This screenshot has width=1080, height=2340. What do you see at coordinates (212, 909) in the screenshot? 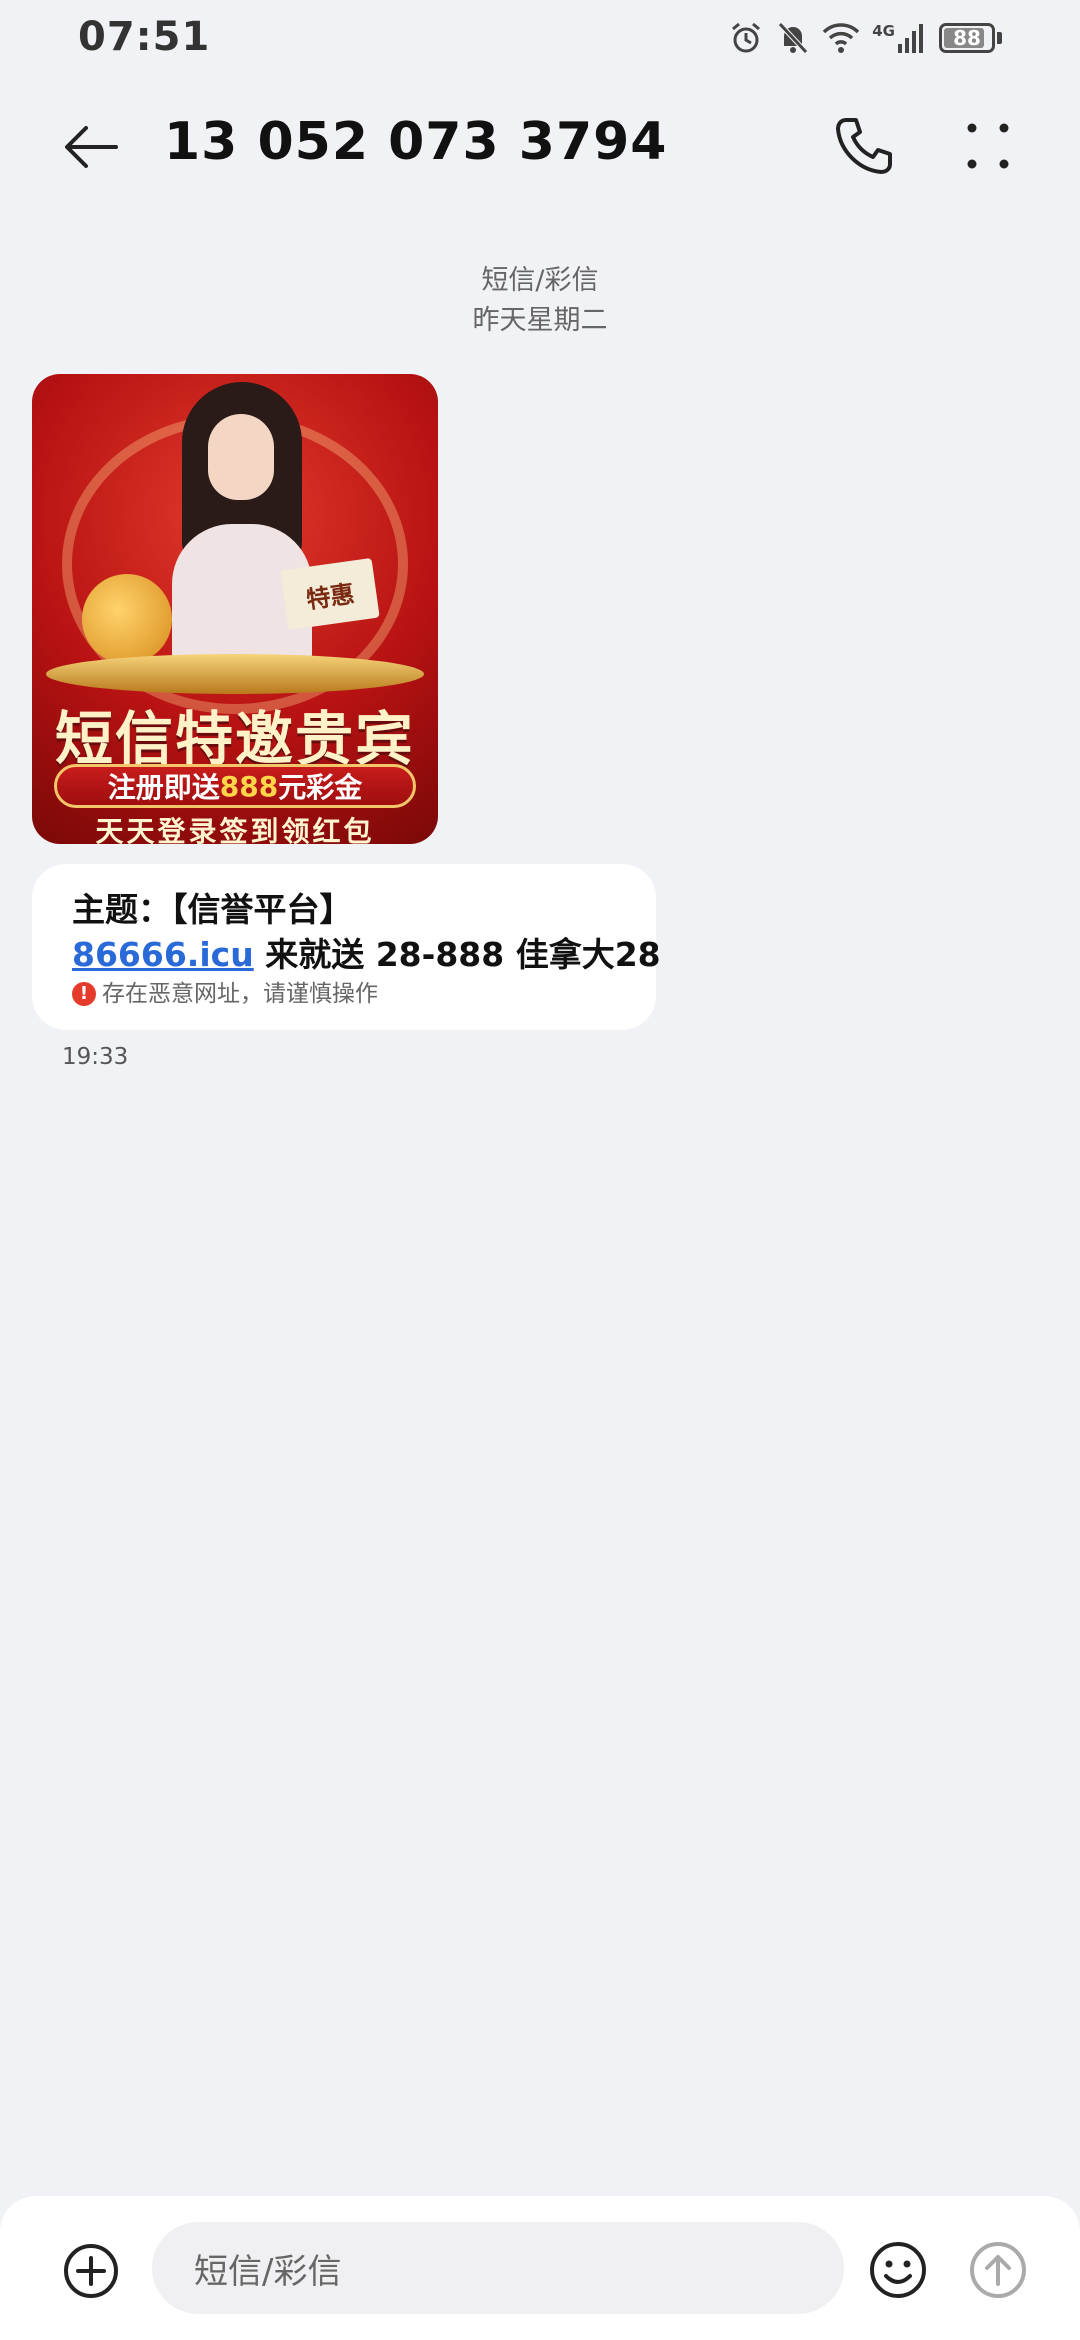
I see `message-subject: 主题：【信誉平台】` at bounding box center [212, 909].